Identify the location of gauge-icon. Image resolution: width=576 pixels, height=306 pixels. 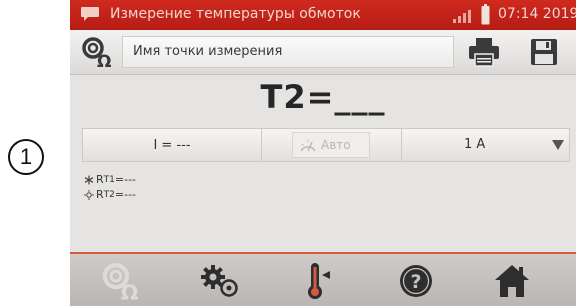
(308, 146).